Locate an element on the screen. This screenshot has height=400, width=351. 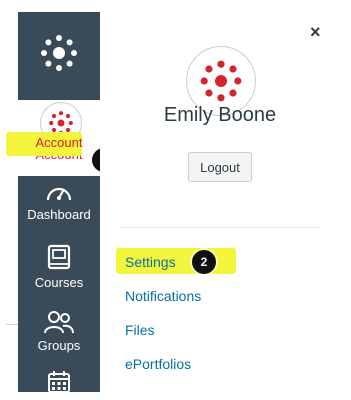
tray-link-eportfolios: ePortfolios is located at coordinates (158, 364).